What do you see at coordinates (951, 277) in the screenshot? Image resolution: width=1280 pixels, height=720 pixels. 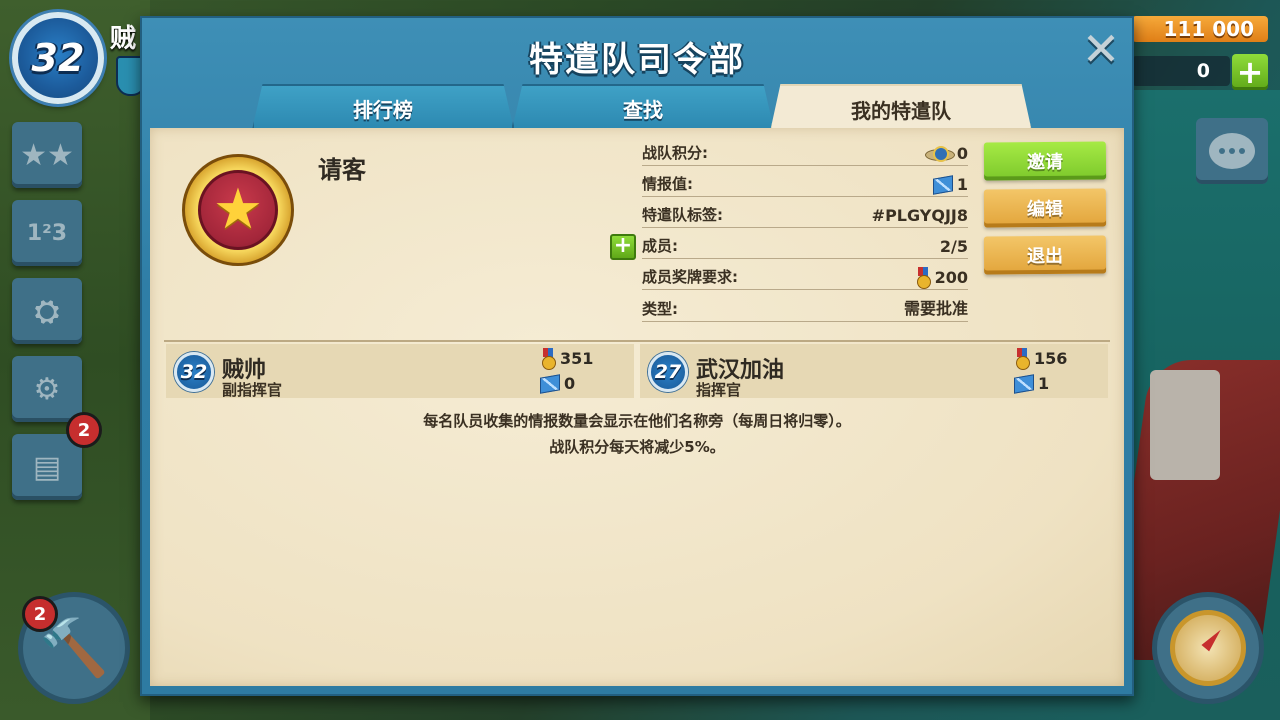 I see `stat-value: 200` at bounding box center [951, 277].